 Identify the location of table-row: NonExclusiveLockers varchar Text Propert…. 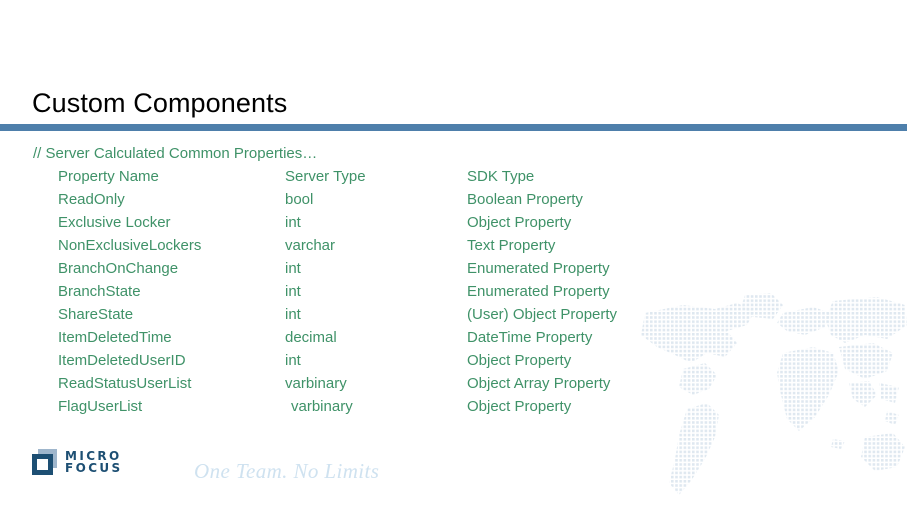
(453, 245).